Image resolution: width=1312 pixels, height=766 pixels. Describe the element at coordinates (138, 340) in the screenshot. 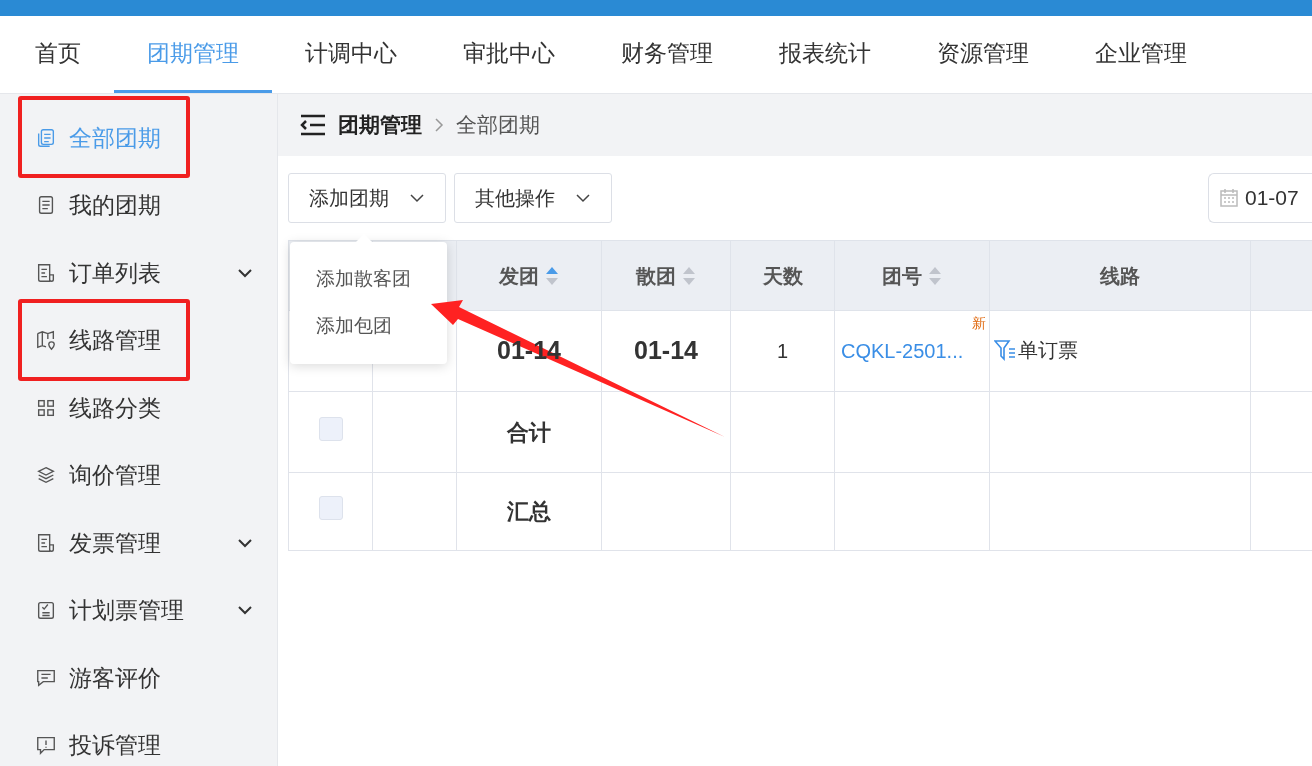

I see `sidebar-item: 线路管理` at that location.